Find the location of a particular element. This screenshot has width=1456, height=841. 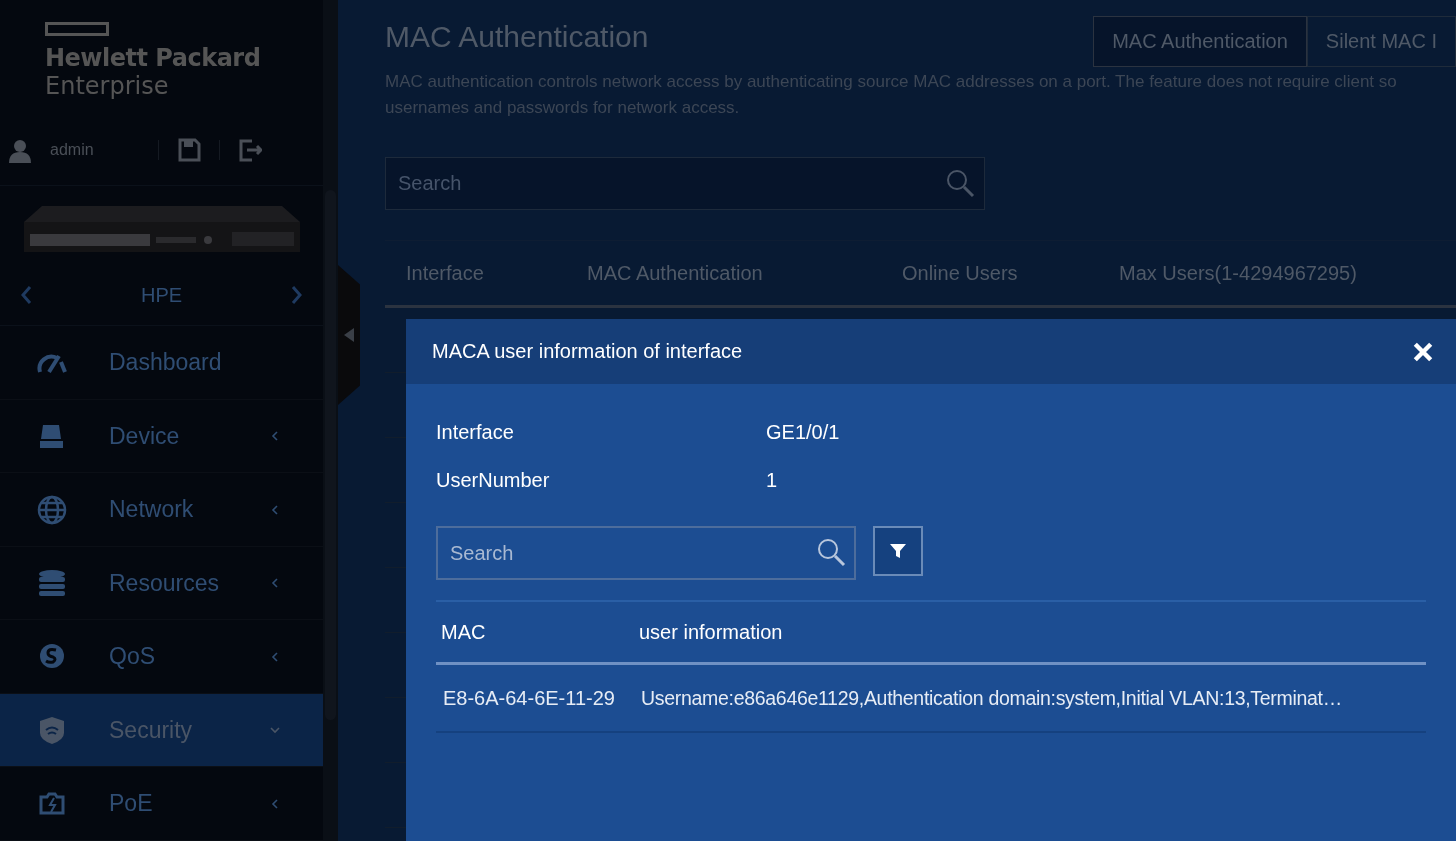

column-header: Online Users is located at coordinates (960, 273).